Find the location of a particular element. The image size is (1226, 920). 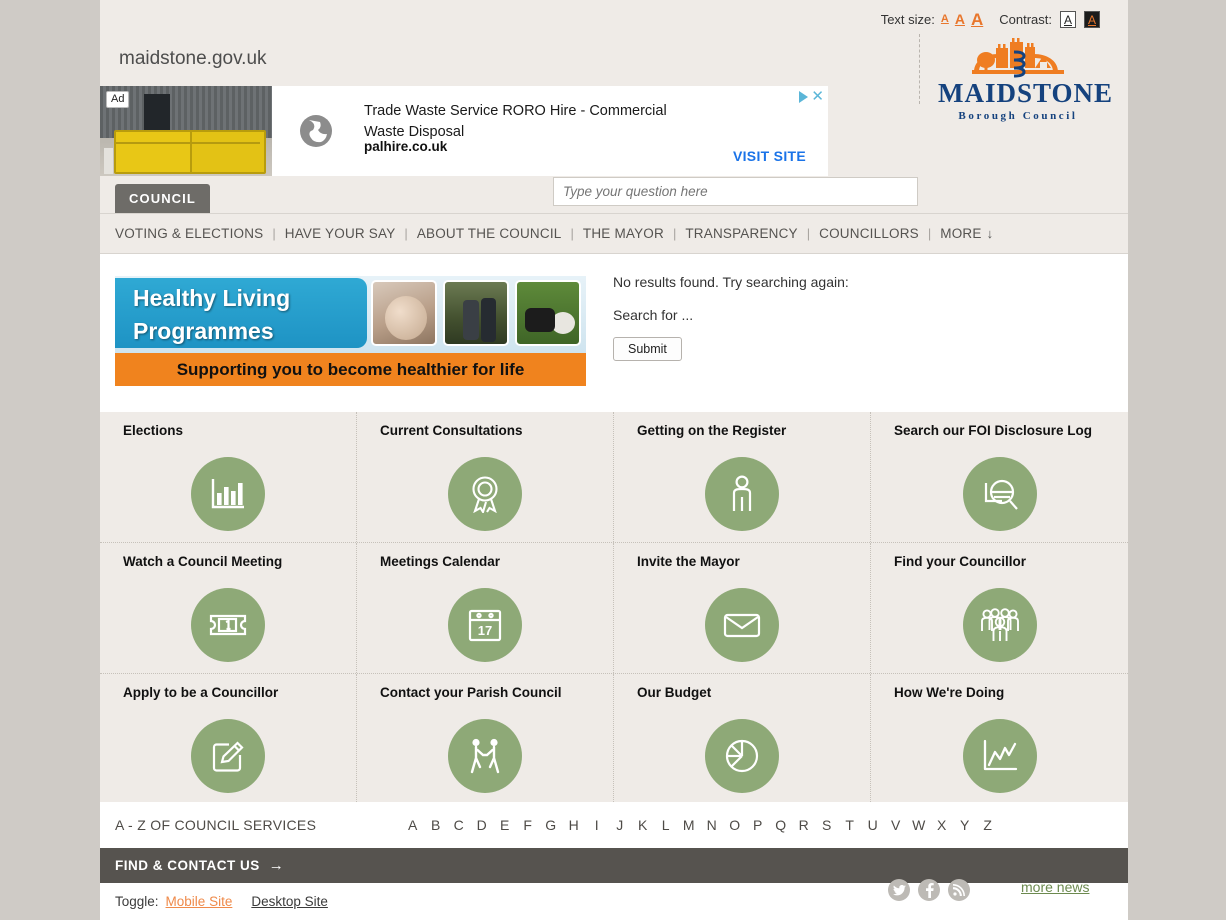

search-input is located at coordinates (735, 191).